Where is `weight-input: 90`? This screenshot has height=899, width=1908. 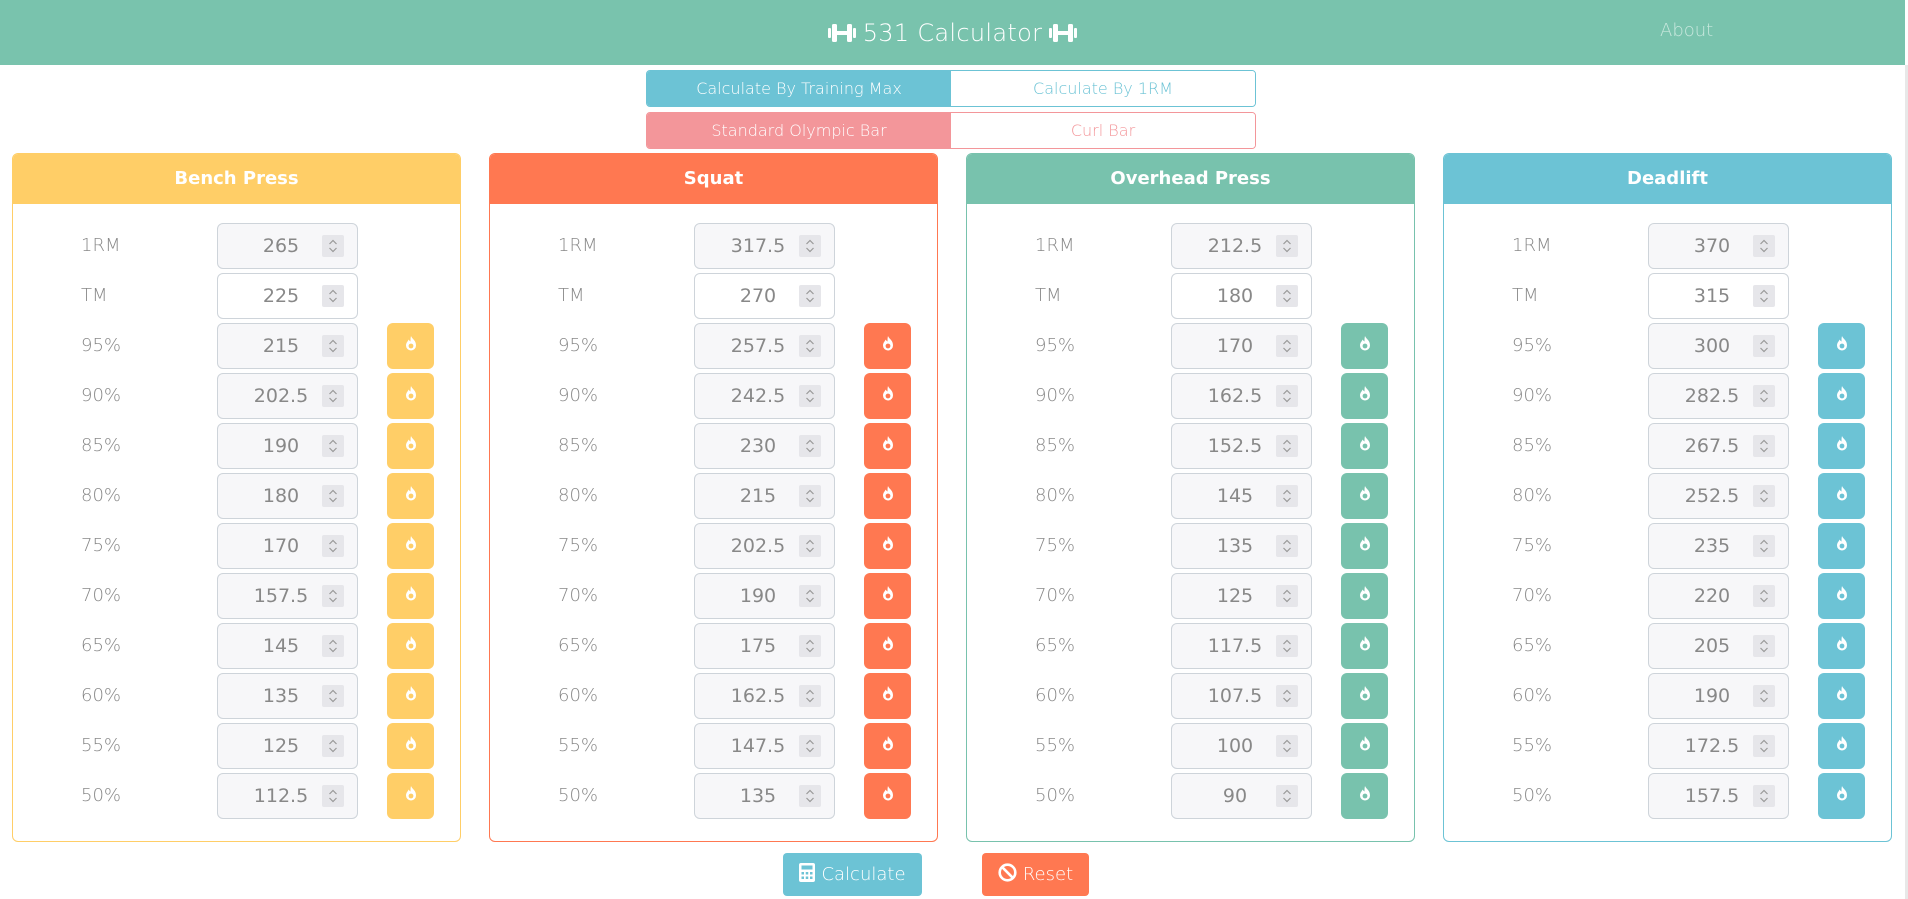 weight-input: 90 is located at coordinates (1241, 796).